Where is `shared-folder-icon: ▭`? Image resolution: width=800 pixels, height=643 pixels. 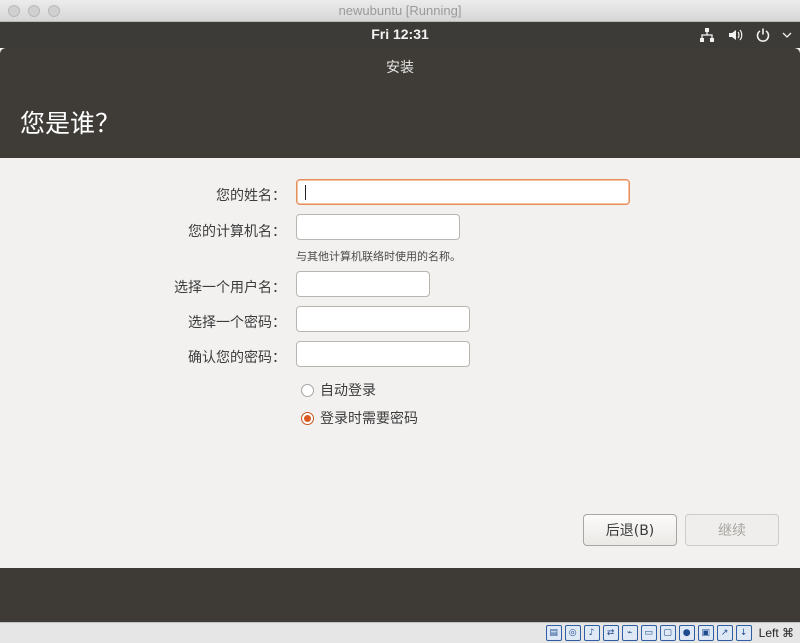 shared-folder-icon: ▭ is located at coordinates (648, 633).